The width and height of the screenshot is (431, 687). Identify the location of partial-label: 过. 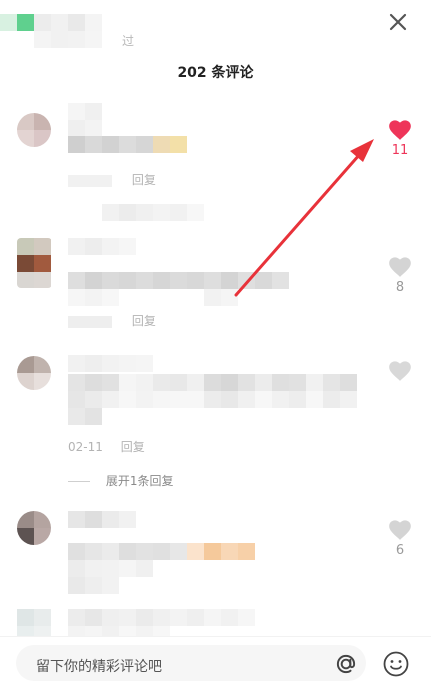
(128, 41).